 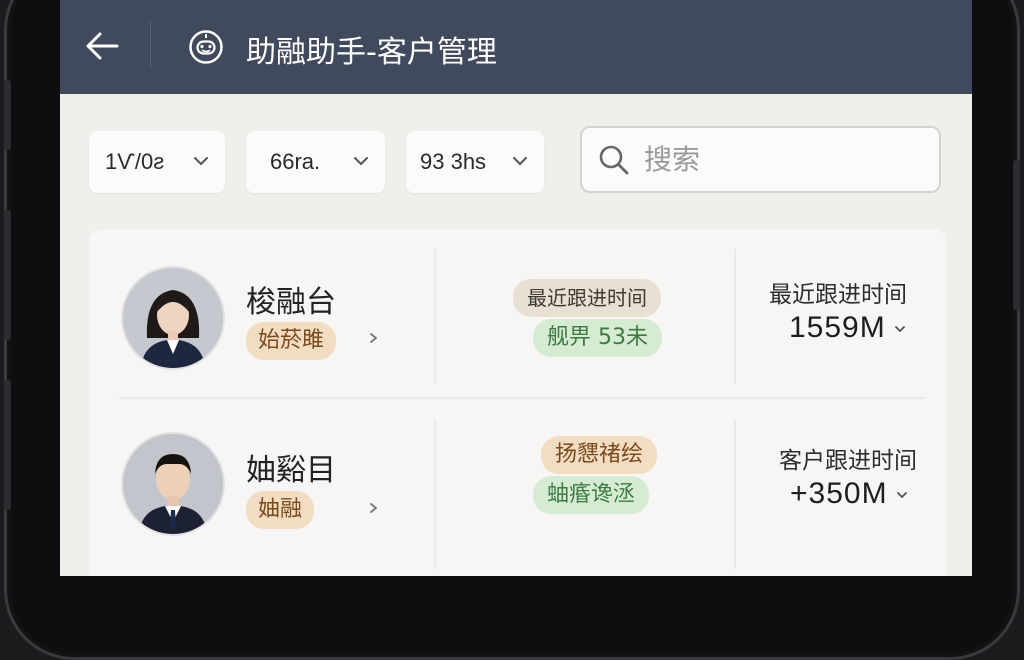 I want to click on back-button, so click(x=102, y=46).